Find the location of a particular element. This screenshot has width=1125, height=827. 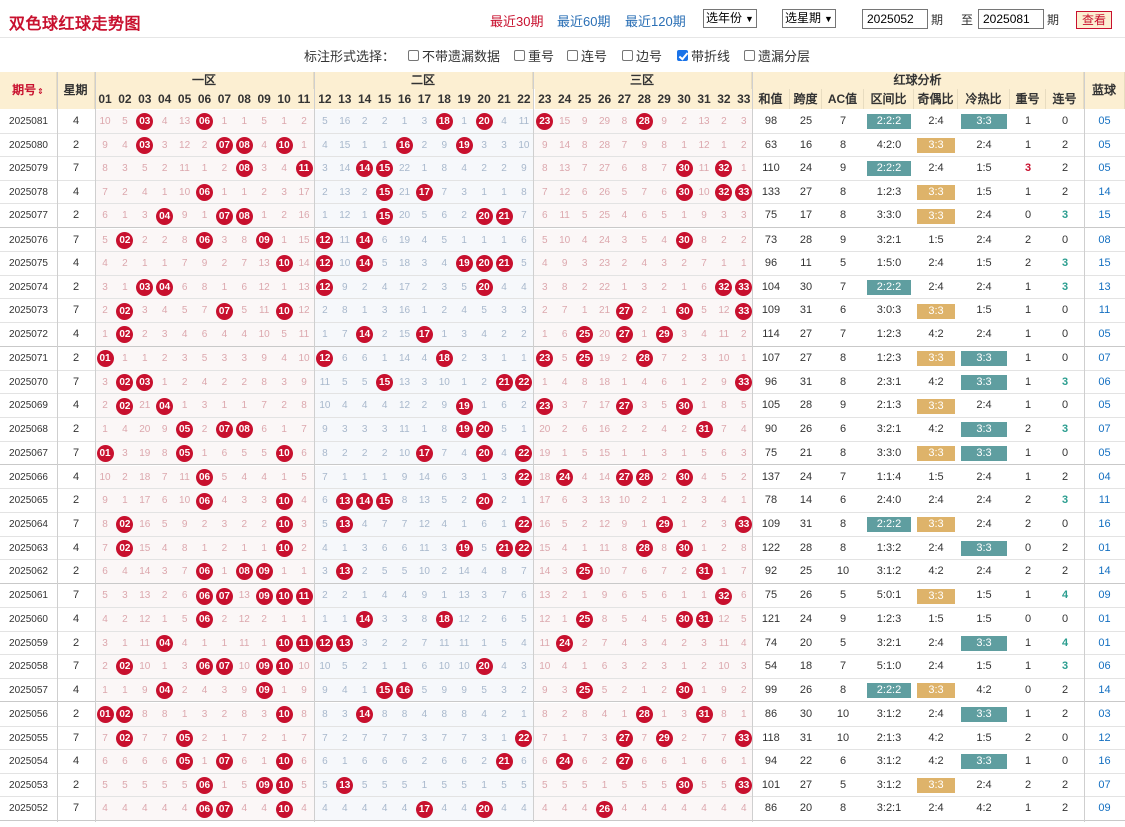

weekday-cell: 4 is located at coordinates (76, 761).